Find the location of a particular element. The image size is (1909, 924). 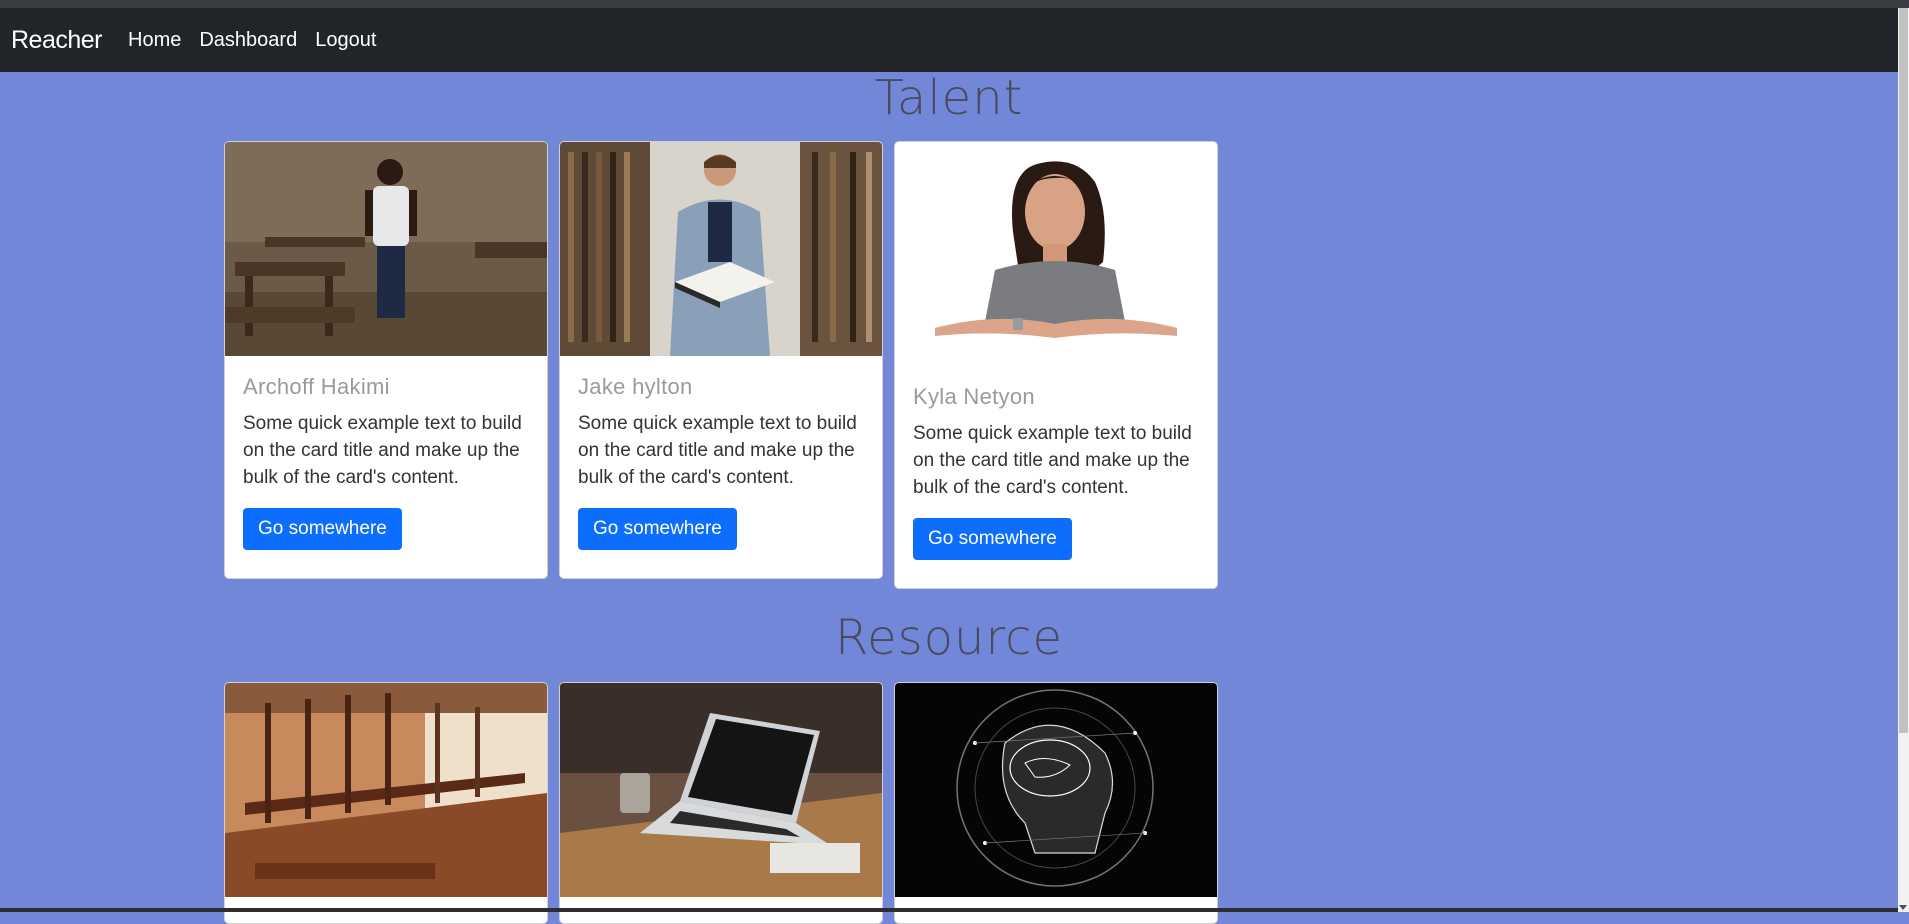

card-image-laptop is located at coordinates (721, 790).